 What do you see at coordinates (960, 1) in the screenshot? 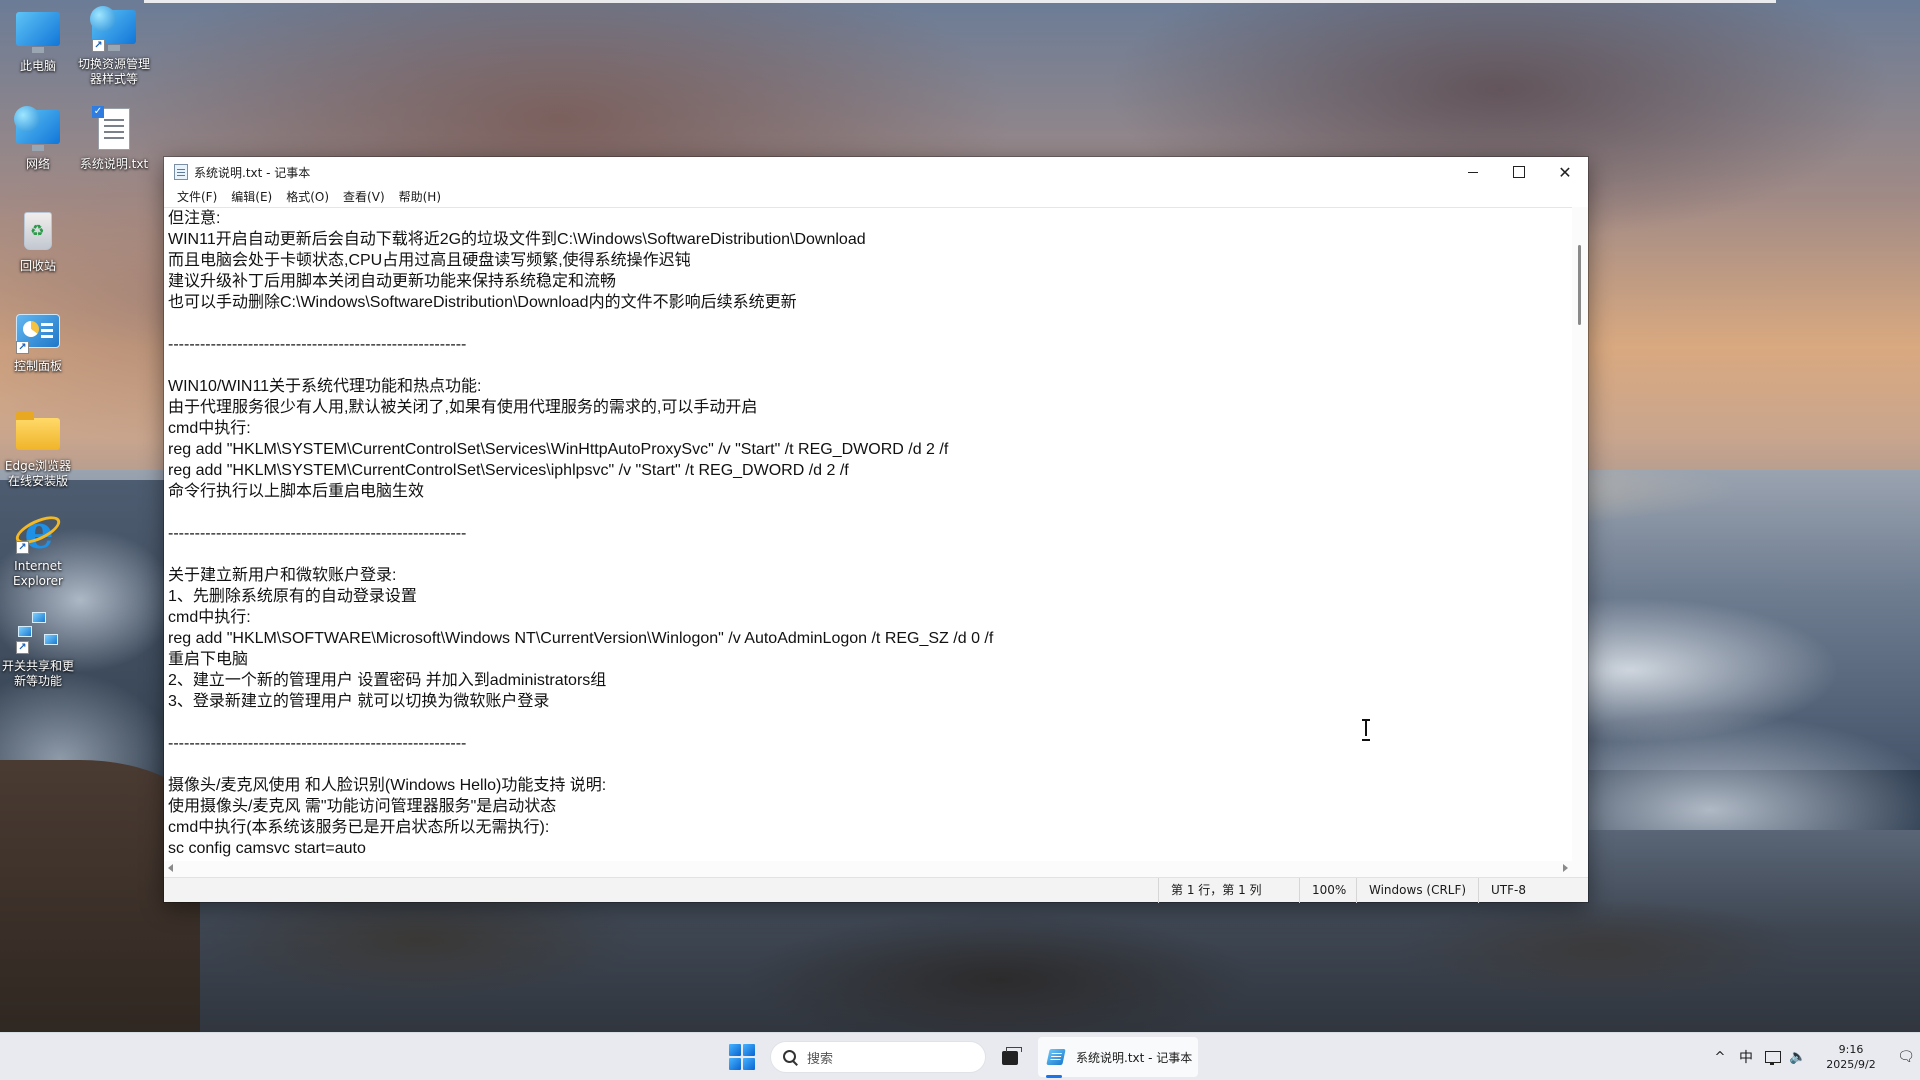
I see `wallpaper-top-edge` at bounding box center [960, 1].